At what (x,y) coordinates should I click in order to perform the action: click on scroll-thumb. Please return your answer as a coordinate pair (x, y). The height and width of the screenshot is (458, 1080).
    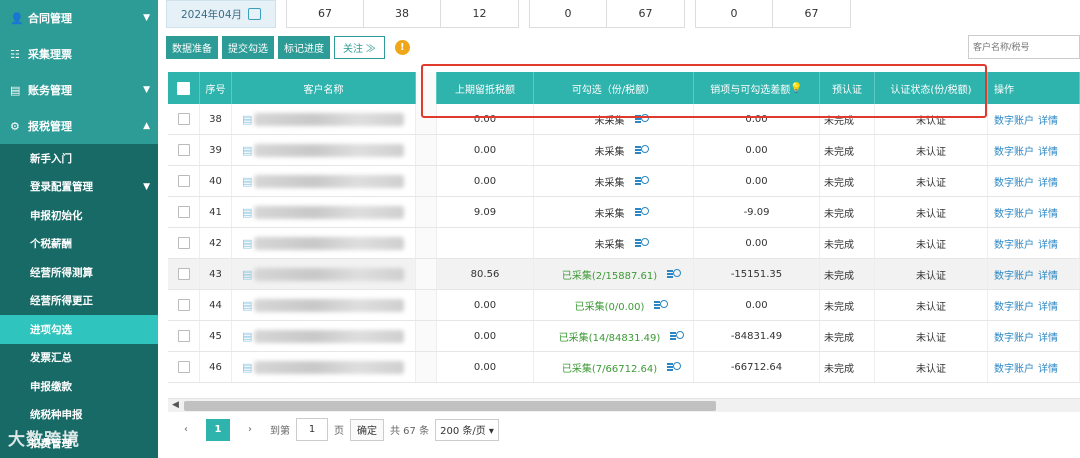
    Looking at the image, I should click on (450, 406).